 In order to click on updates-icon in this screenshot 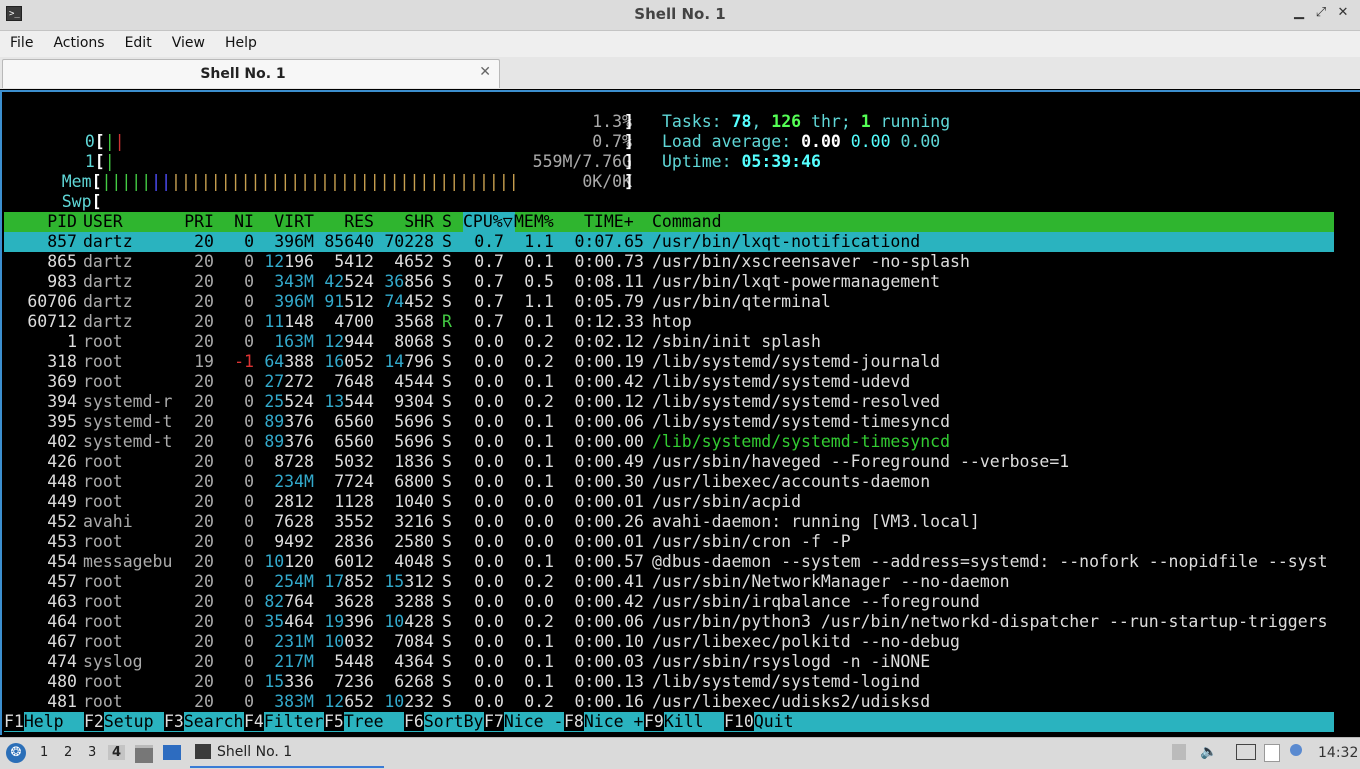, I will do `click(1296, 750)`.